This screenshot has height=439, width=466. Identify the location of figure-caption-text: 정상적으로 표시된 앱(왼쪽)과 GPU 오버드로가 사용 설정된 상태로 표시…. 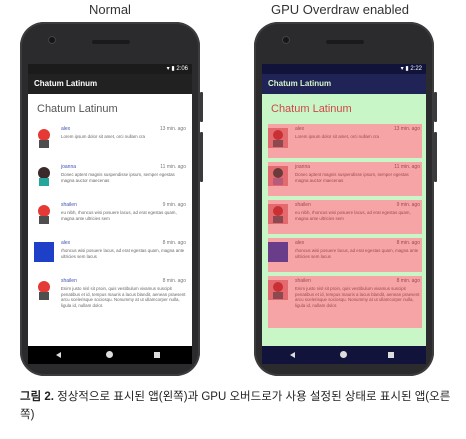
(235, 406).